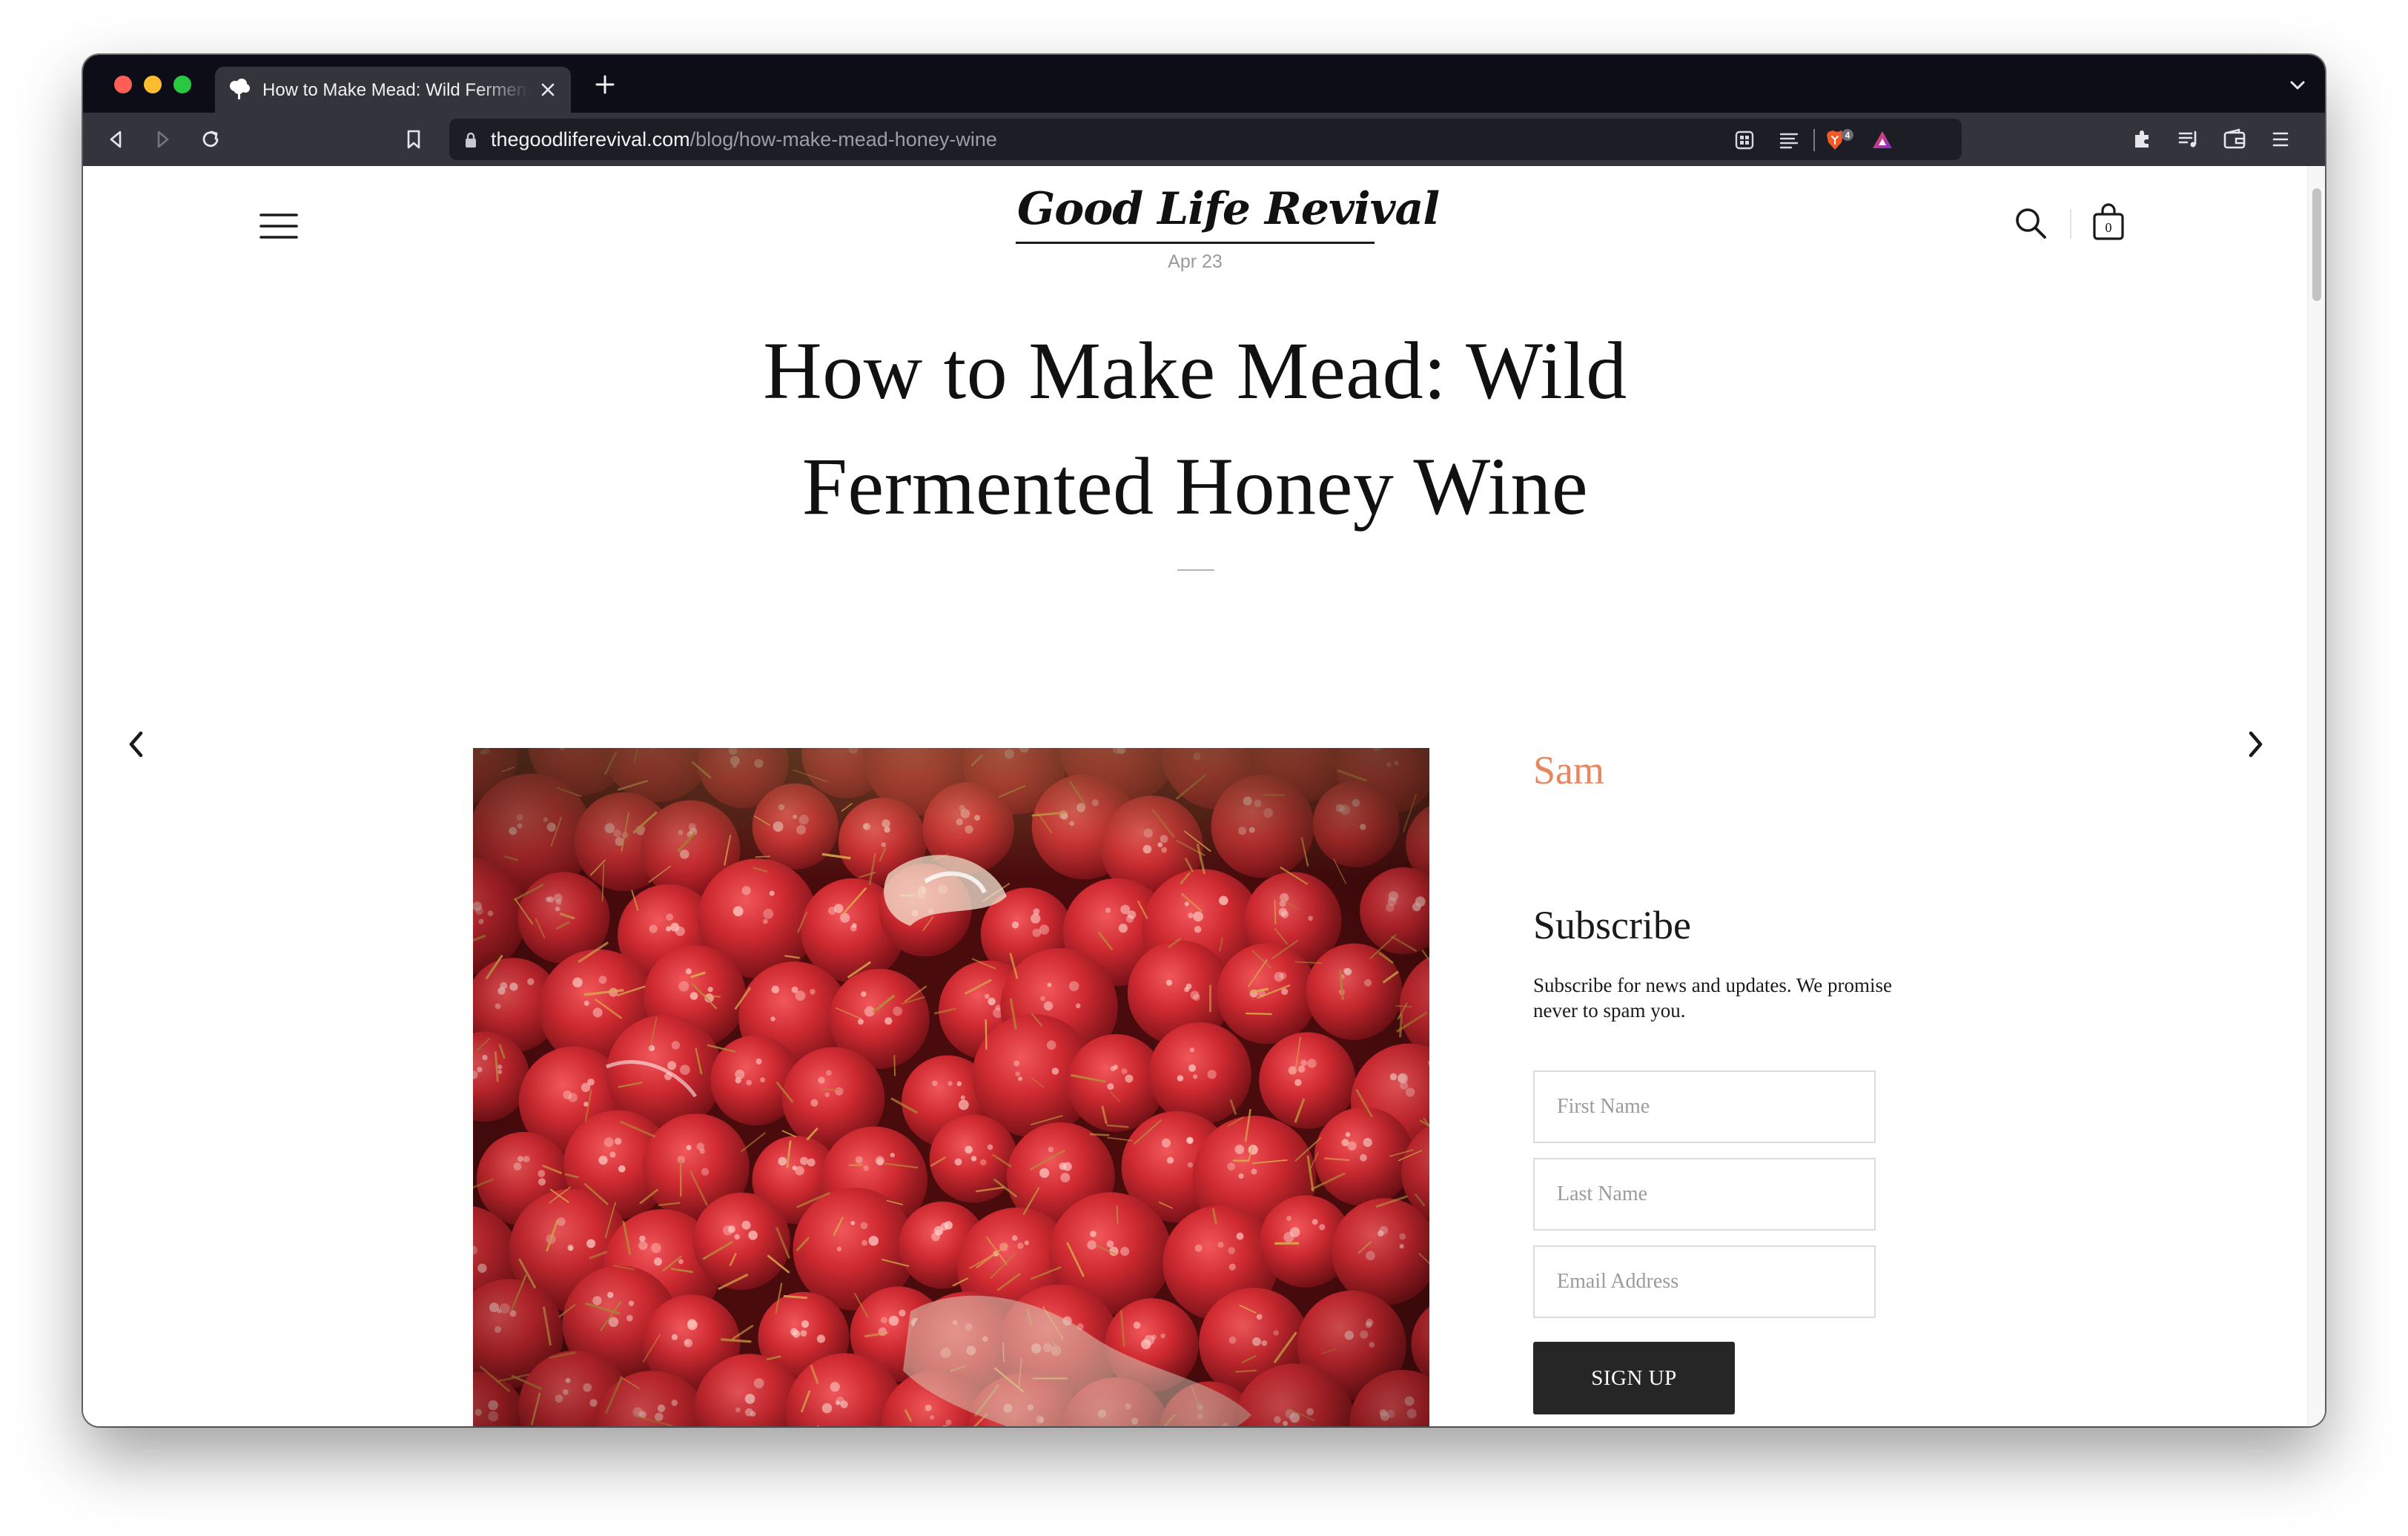 The image size is (2408, 1536). I want to click on logo-underline, so click(1195, 243).